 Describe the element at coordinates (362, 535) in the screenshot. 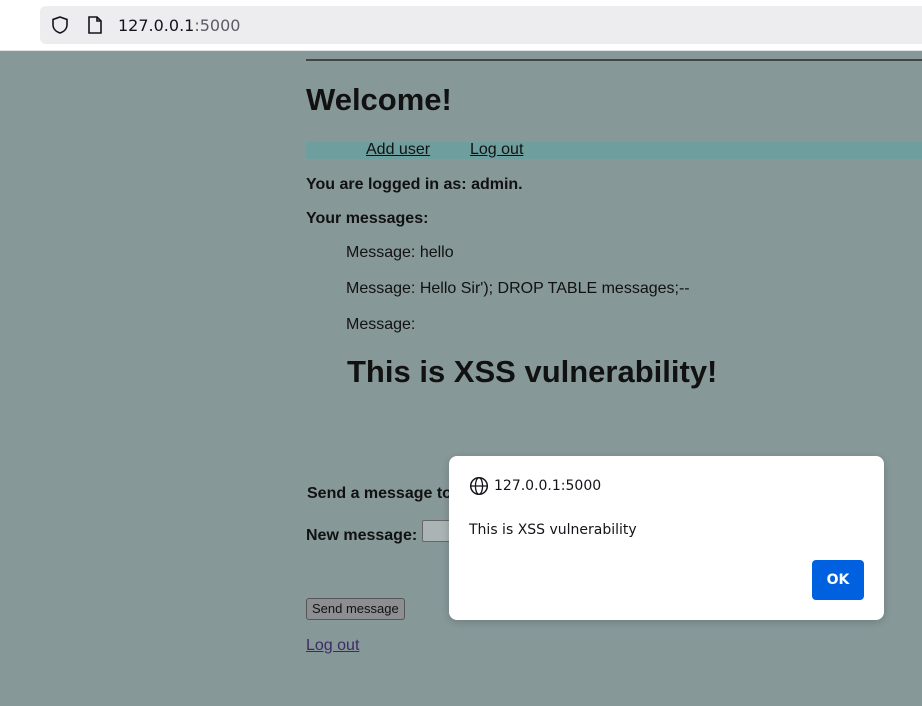

I see `new-message-label: New message:` at that location.